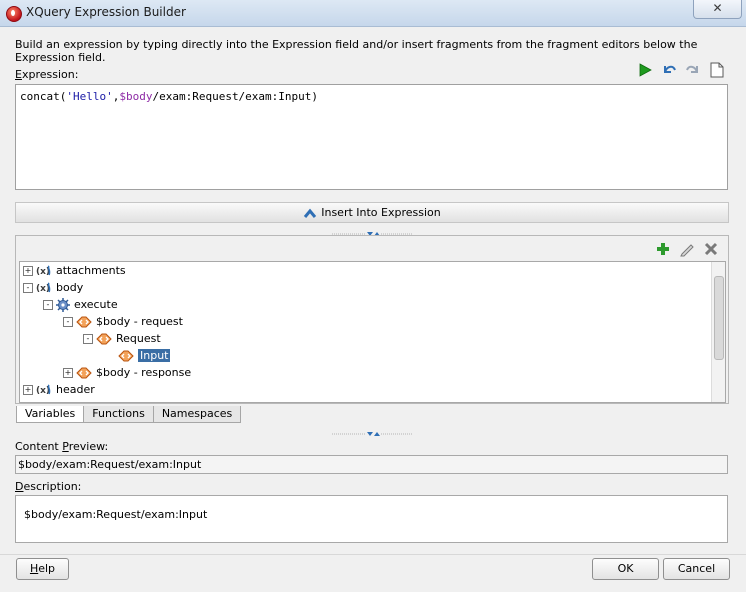 This screenshot has height=592, width=746. I want to click on insert-into-expression-button: Insert Into Expression, so click(372, 212).